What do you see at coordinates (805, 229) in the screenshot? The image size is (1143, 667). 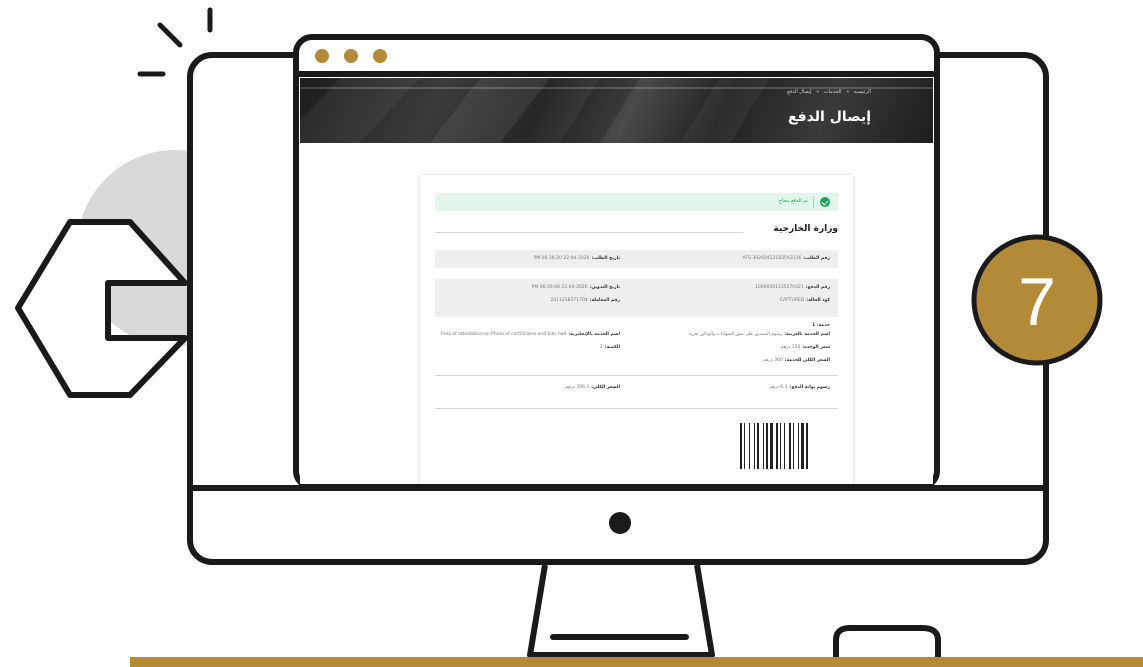 I see `ministry-name: وزارة الخارجية` at bounding box center [805, 229].